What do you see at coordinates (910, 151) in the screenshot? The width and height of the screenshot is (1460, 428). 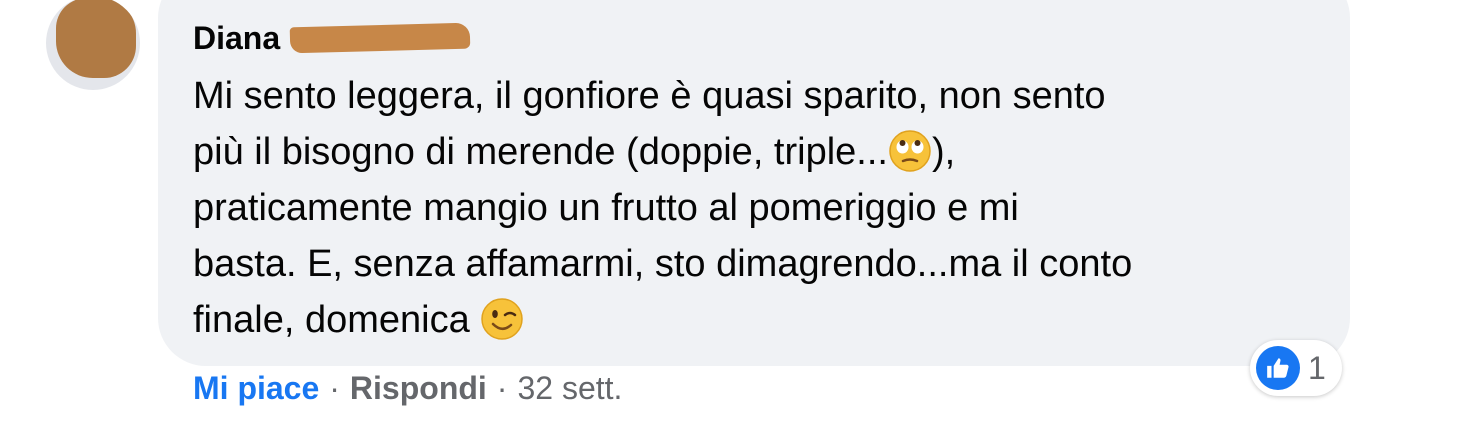 I see `eye-roll-emoji` at bounding box center [910, 151].